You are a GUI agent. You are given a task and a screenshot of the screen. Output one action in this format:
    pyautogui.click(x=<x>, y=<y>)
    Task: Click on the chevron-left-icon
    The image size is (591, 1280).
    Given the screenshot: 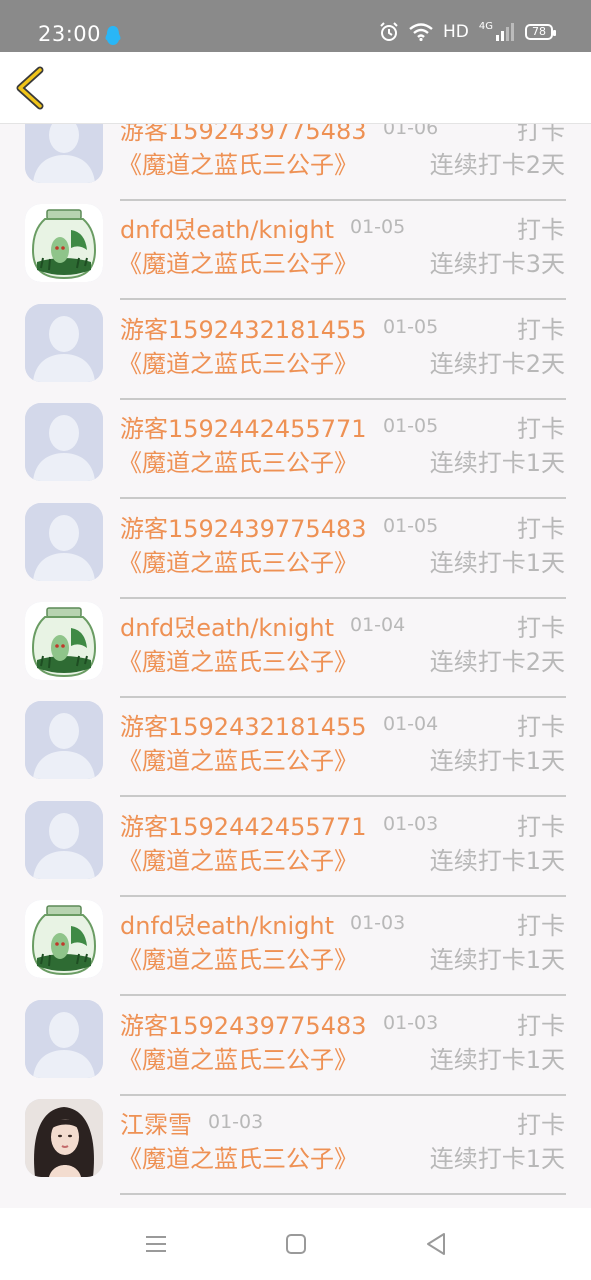 What is the action you would take?
    pyautogui.click(x=30, y=88)
    